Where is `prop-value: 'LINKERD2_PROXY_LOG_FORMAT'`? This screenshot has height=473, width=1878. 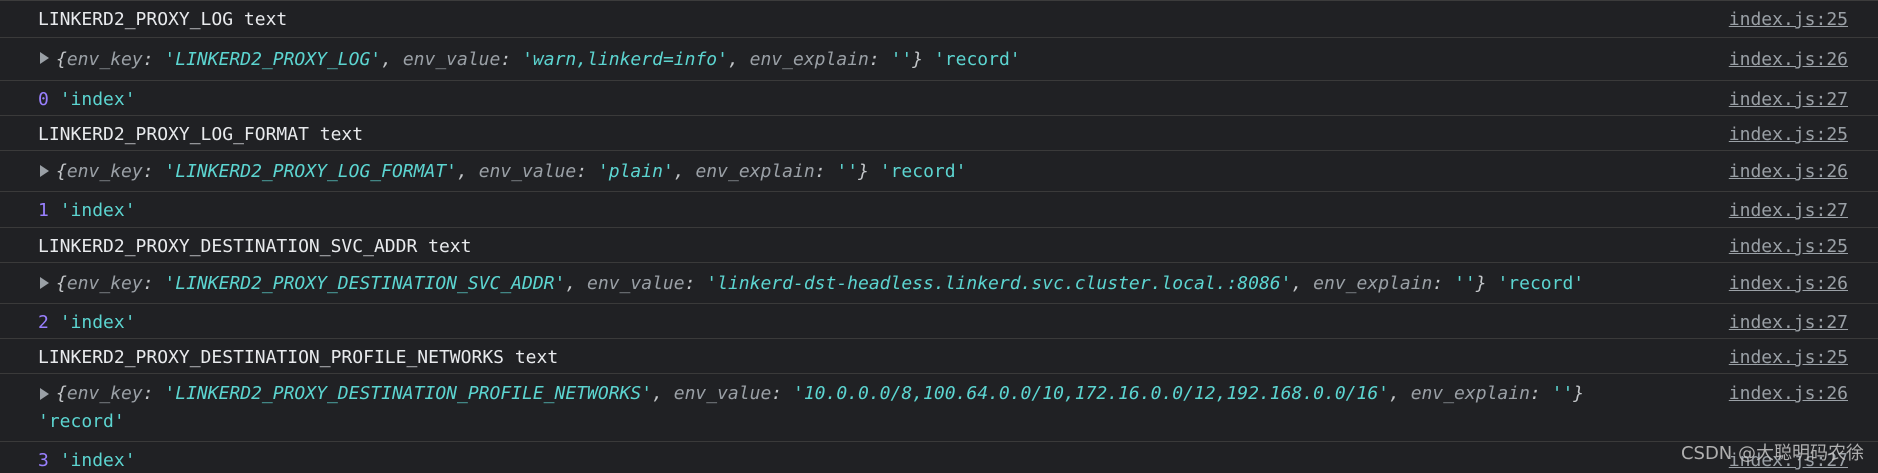
prop-value: 'LINKERD2_PROXY_LOG_FORMAT' is located at coordinates (310, 171).